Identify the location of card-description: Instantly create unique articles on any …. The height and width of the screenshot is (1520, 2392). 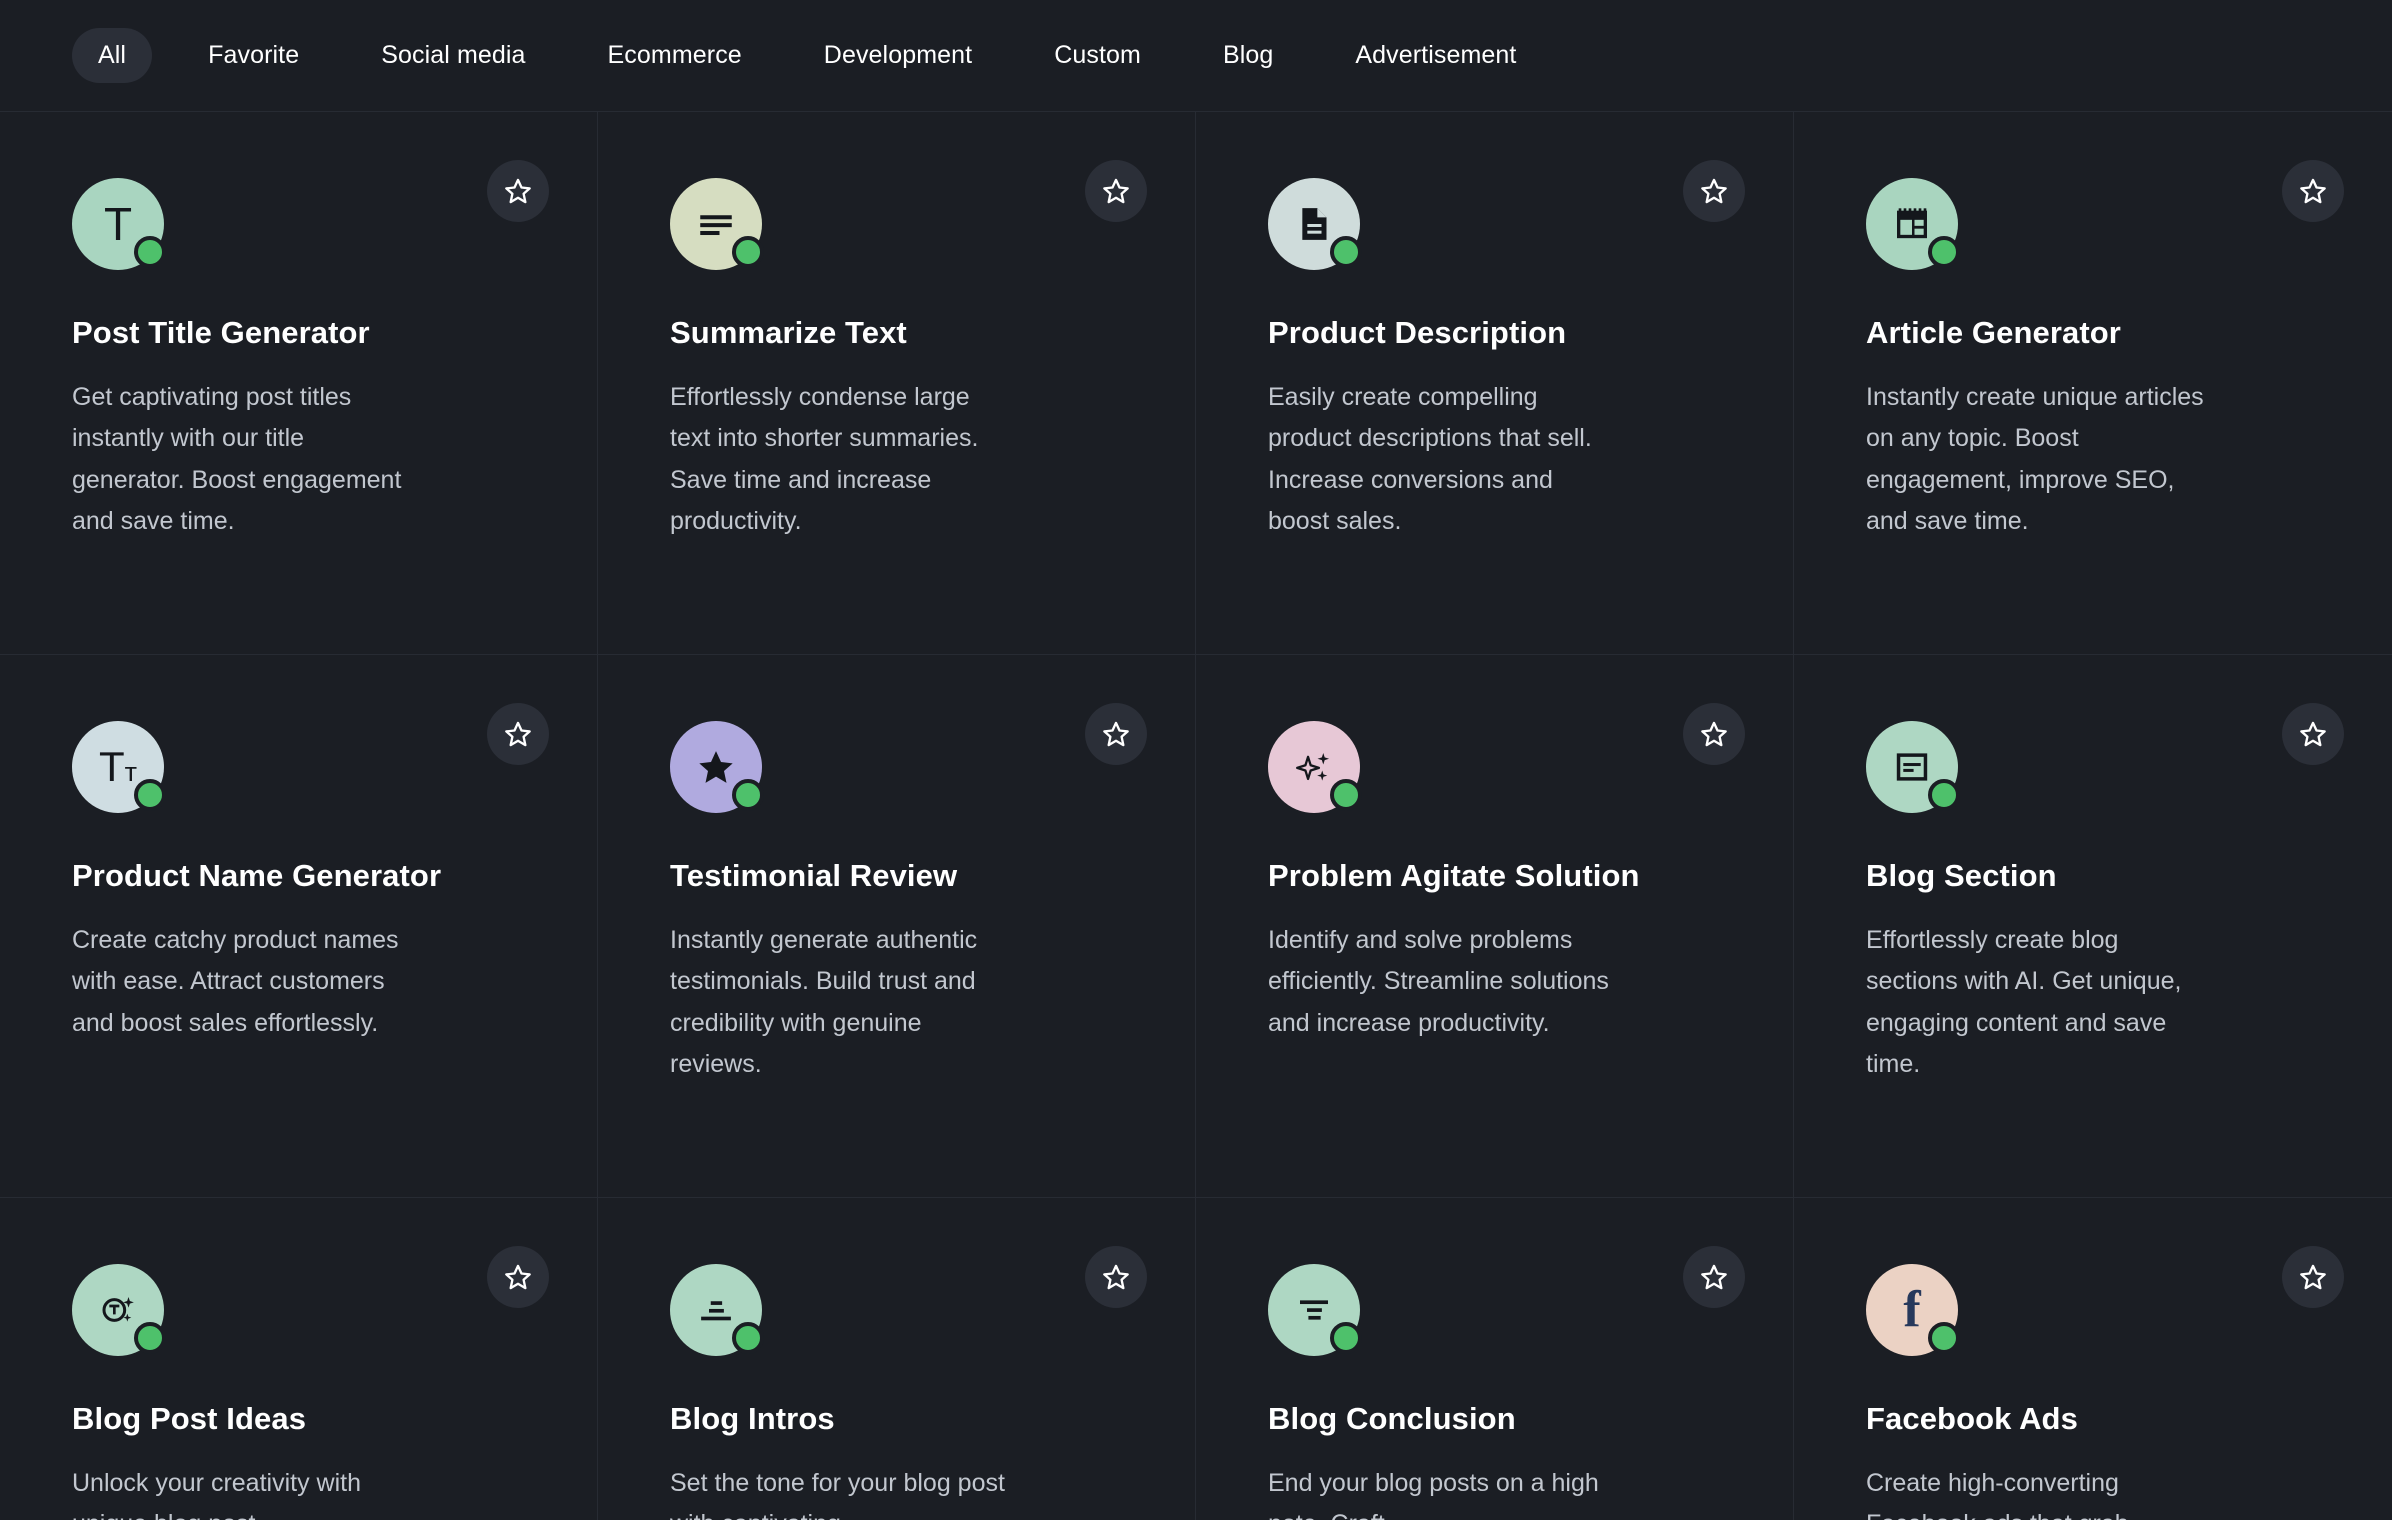
(2035, 459).